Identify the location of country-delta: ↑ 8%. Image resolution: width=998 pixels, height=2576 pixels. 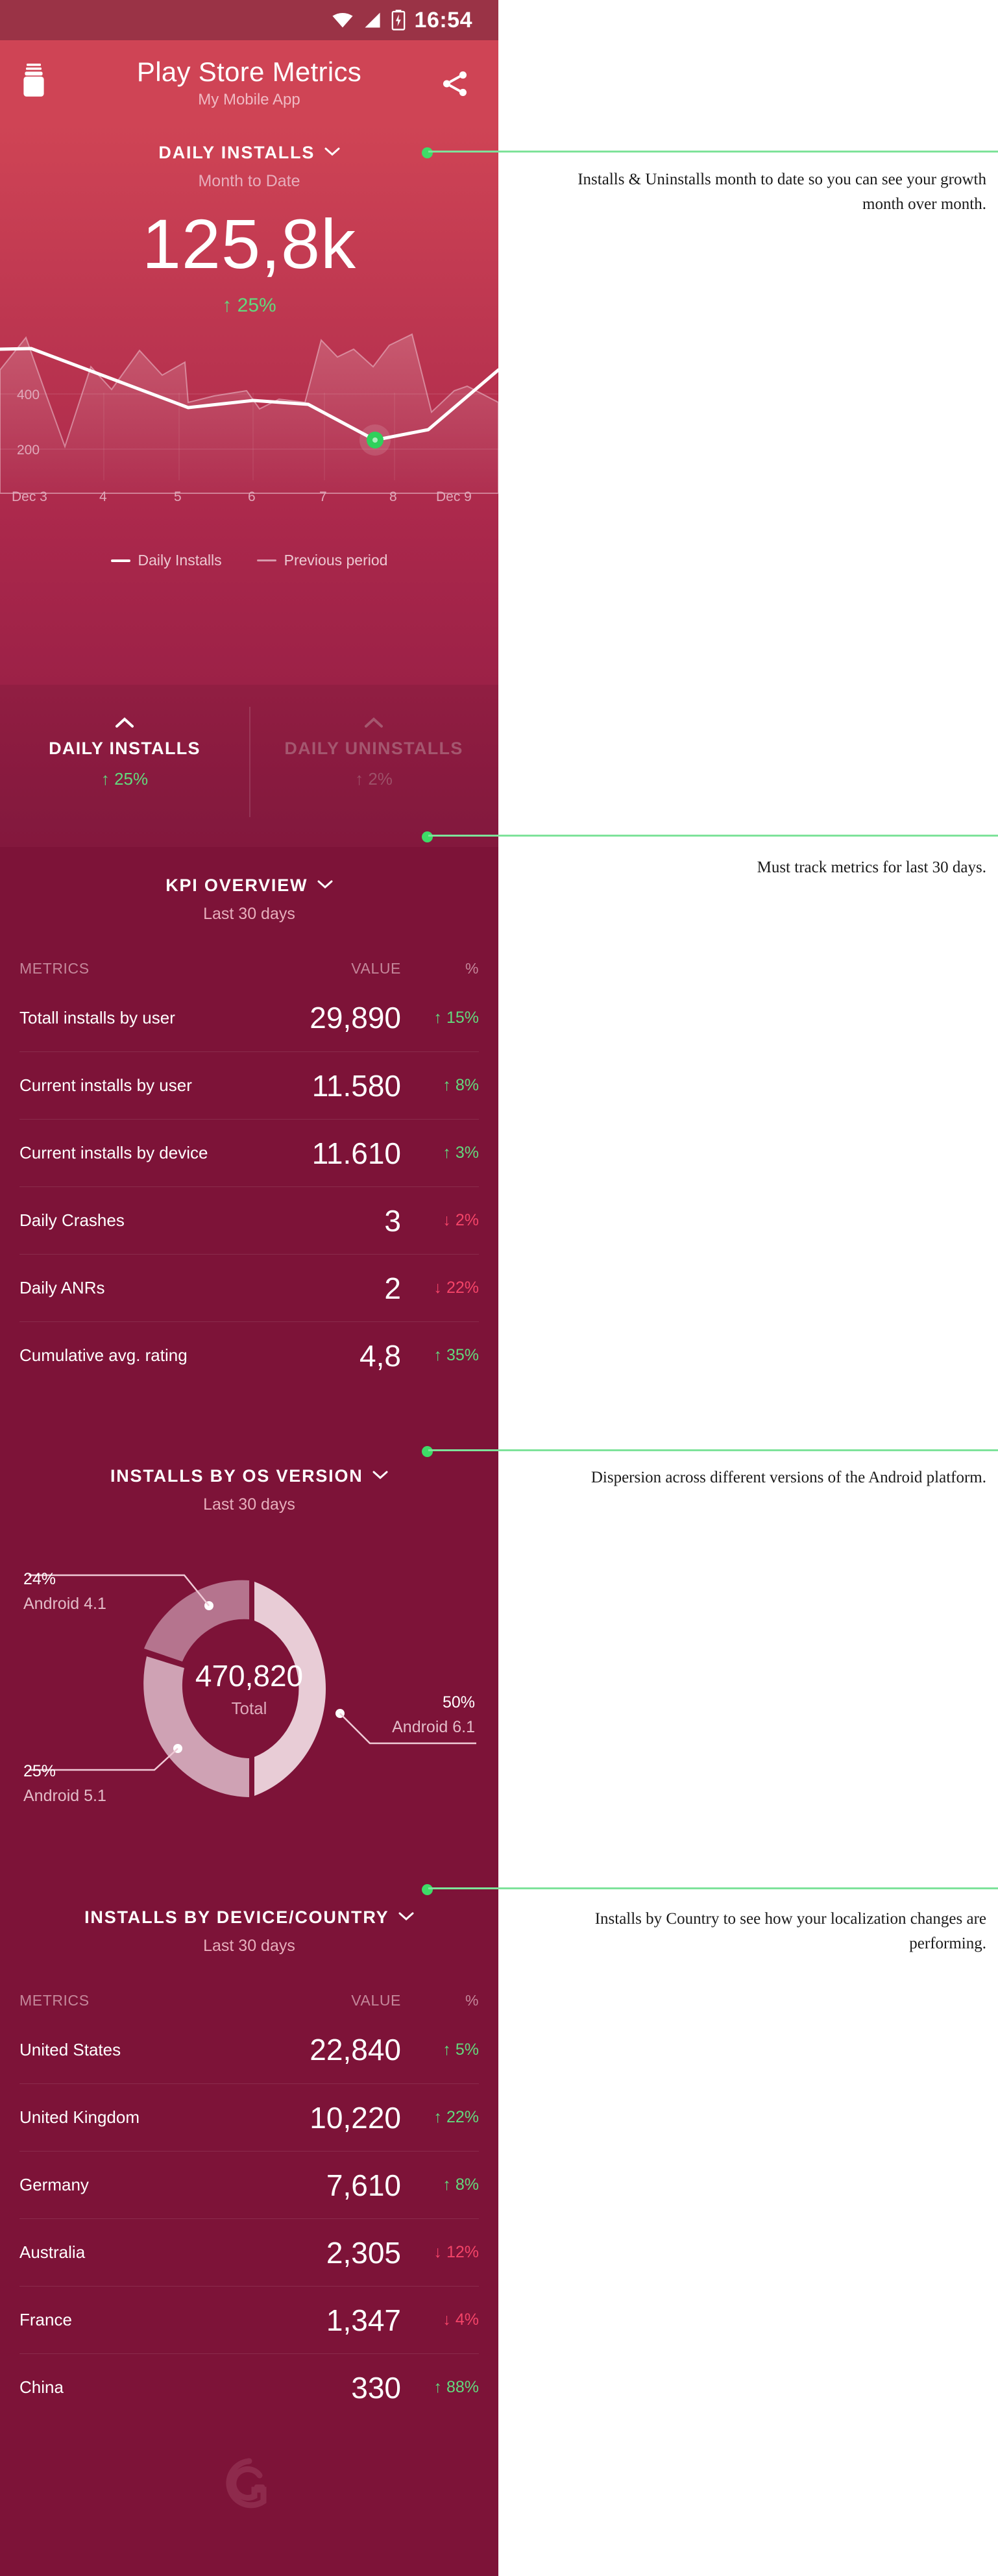
(461, 2185).